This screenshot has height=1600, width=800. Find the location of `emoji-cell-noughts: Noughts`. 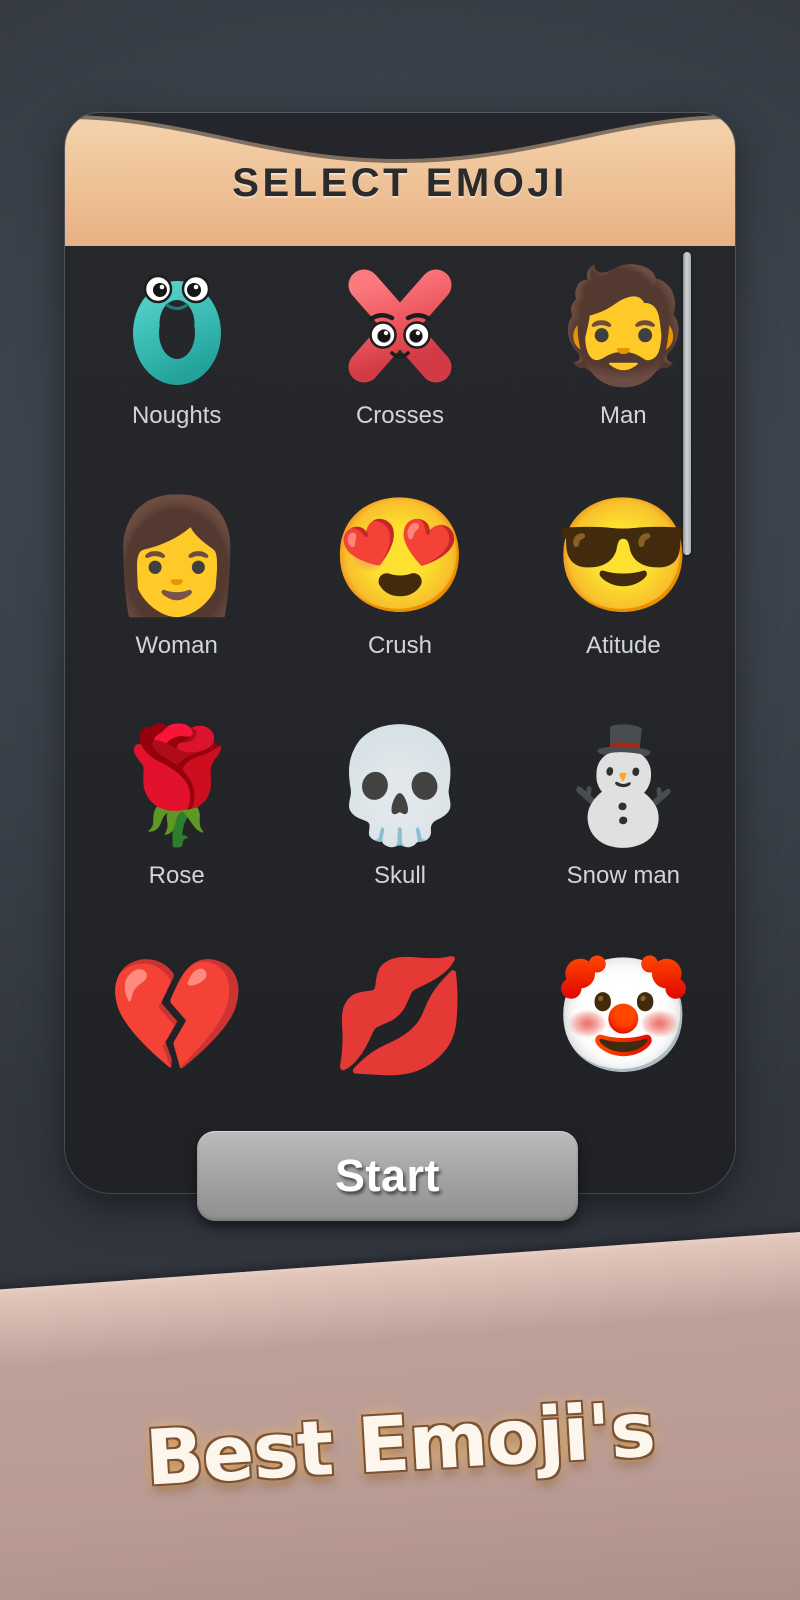

emoji-cell-noughts: Noughts is located at coordinates (176, 361).